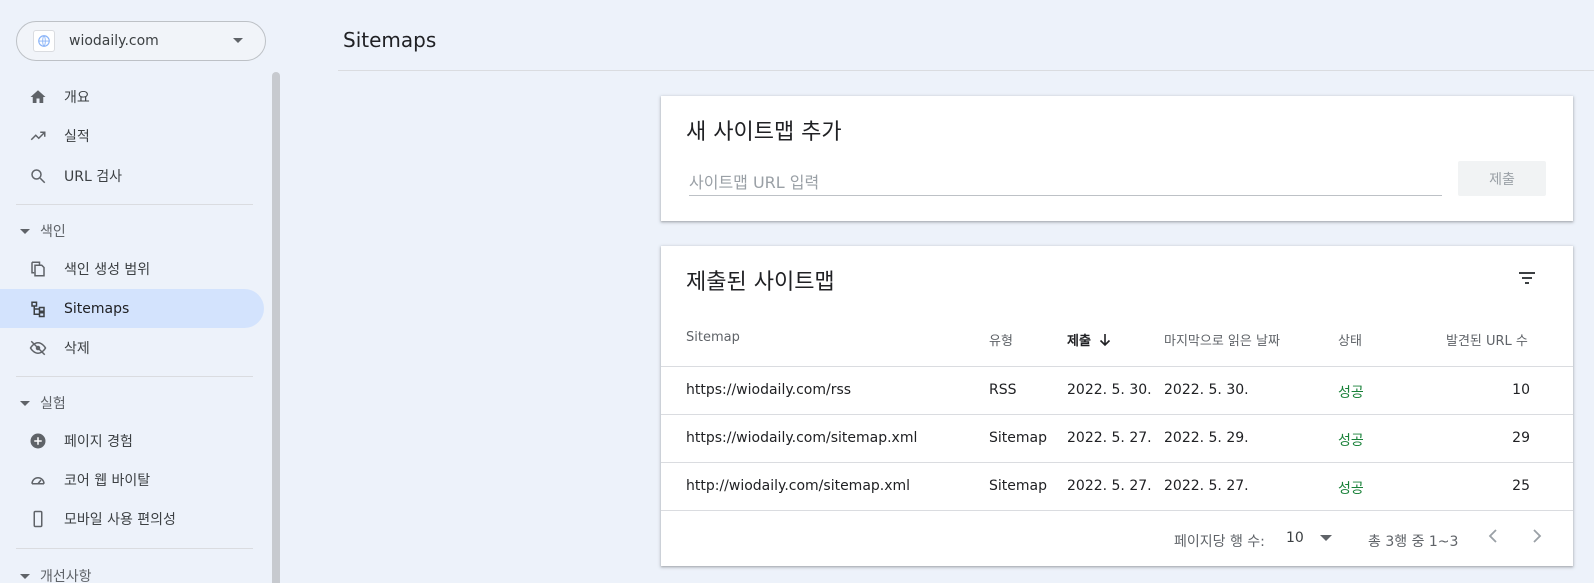 The width and height of the screenshot is (1594, 583). Describe the element at coordinates (38, 441) in the screenshot. I see `plus-circle-icon` at that location.